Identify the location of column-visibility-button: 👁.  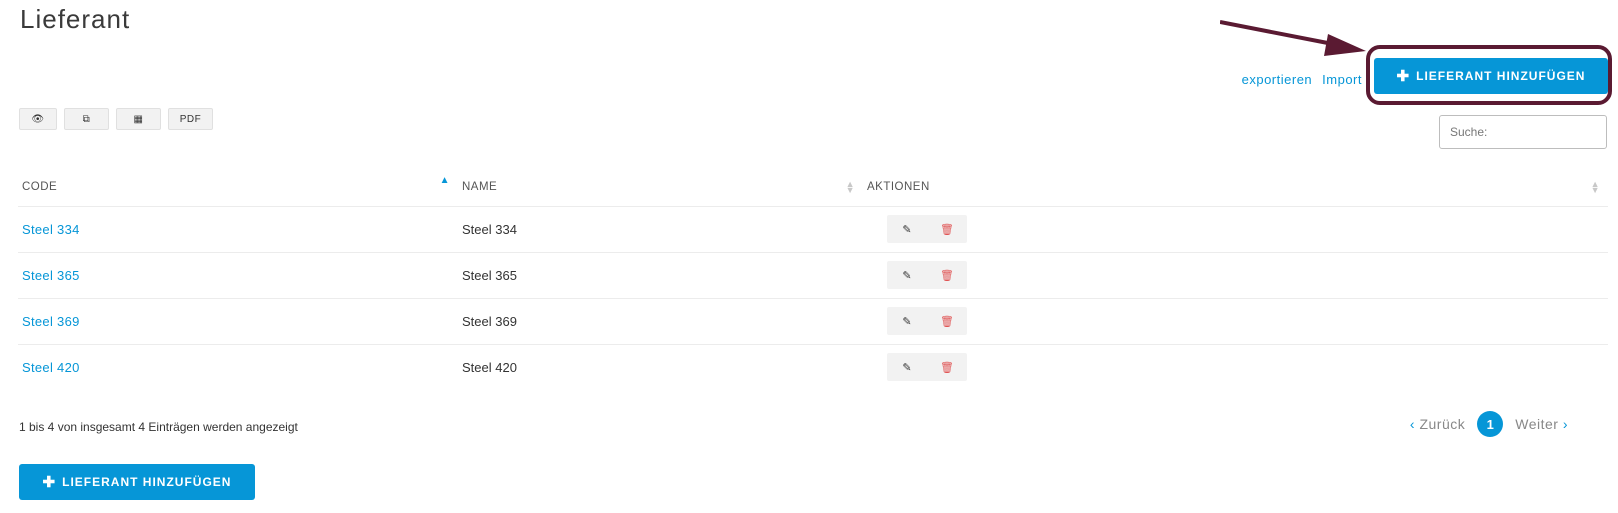
(38, 119).